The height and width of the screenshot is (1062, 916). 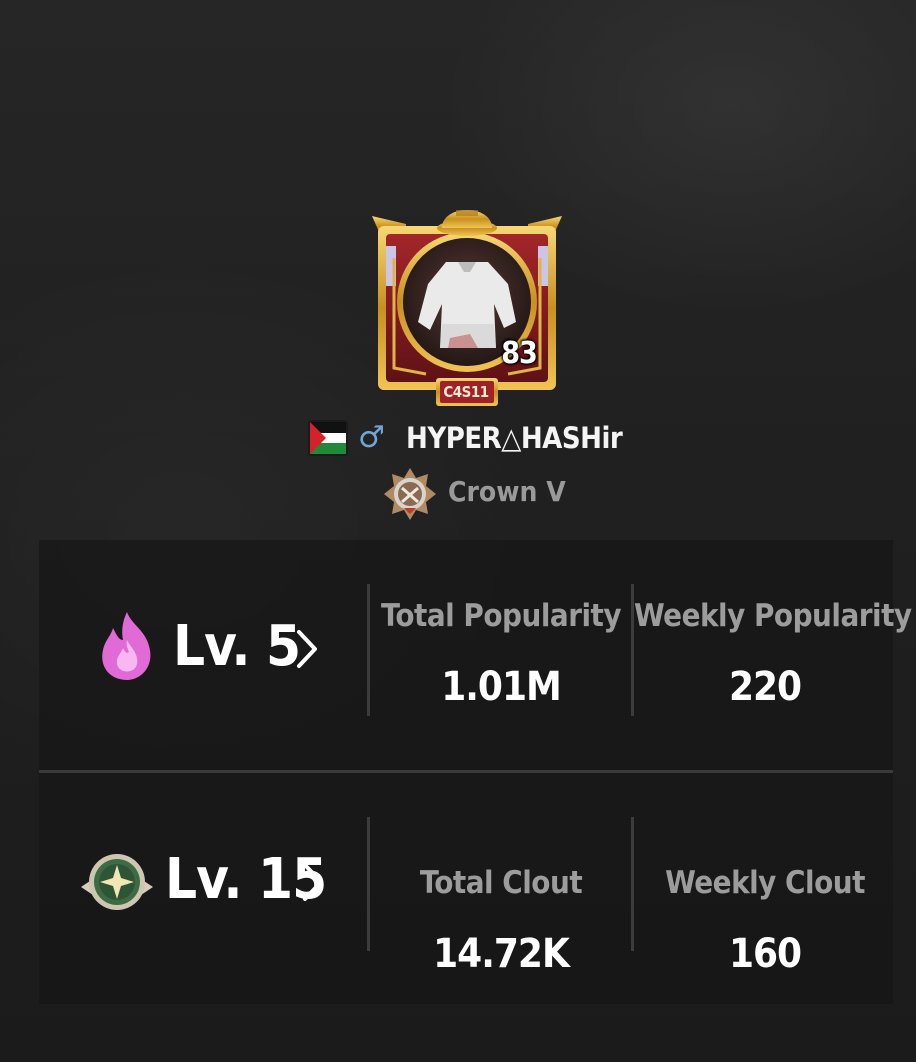 I want to click on avatar-frame, so click(x=467, y=304).